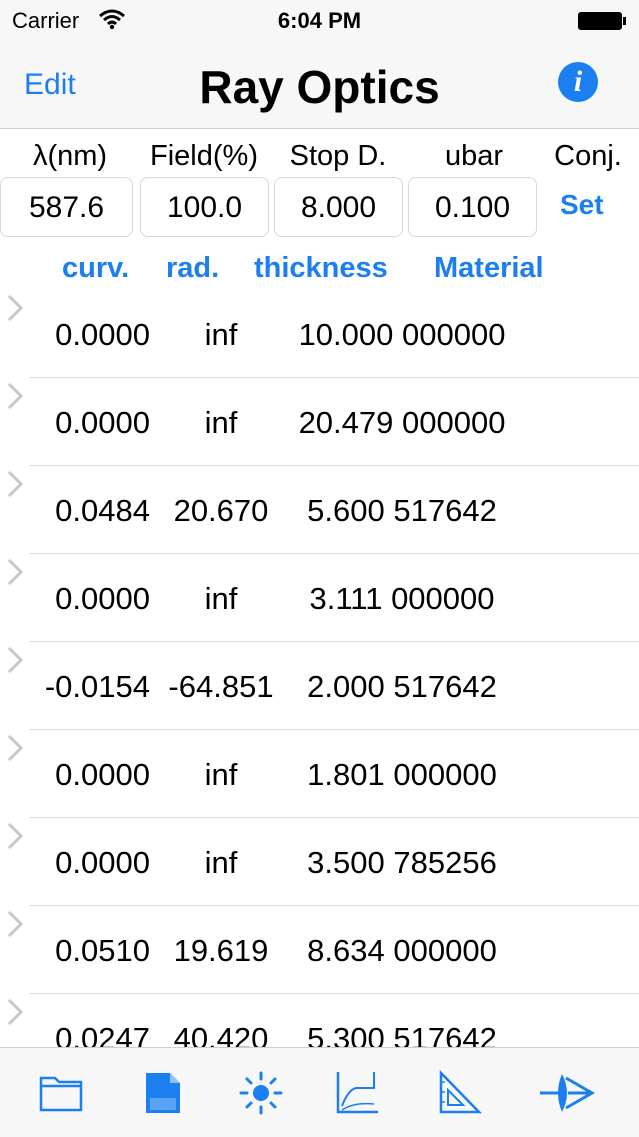 This screenshot has width=639, height=1137. Describe the element at coordinates (319, 1020) in the screenshot. I see `table-row: 0.0247 40.420 5.300 517642` at that location.